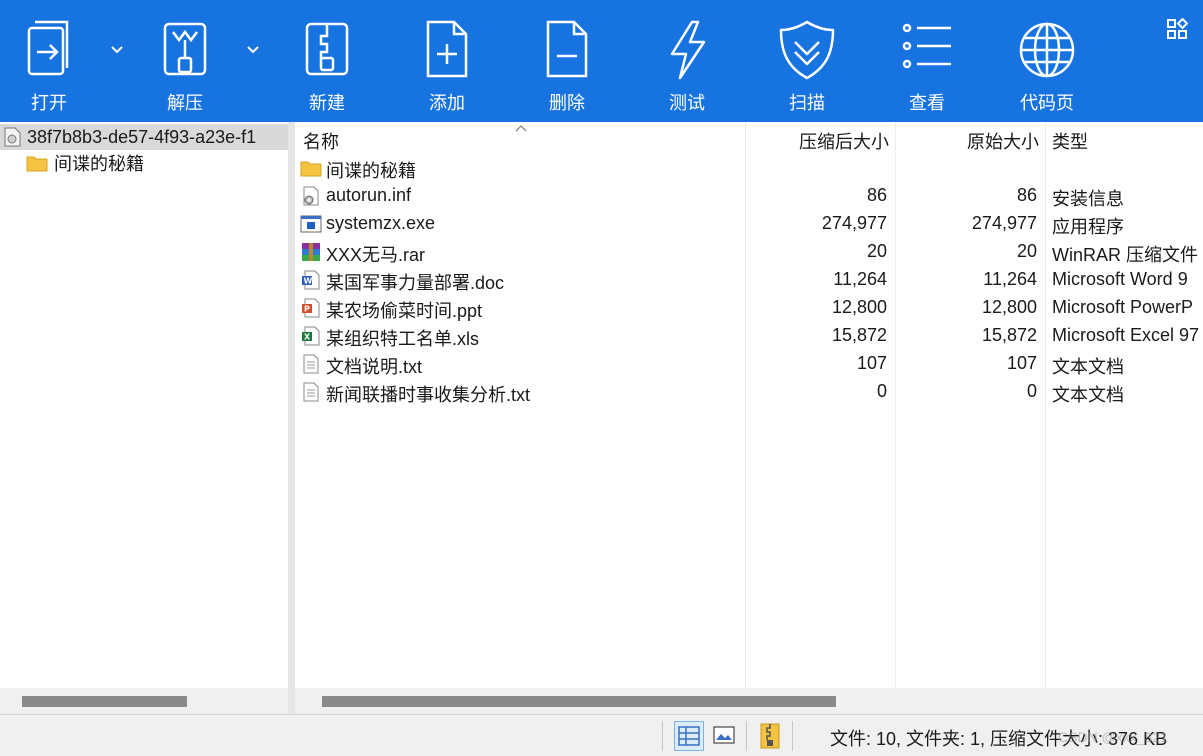  I want to click on thumbnail-view-icon, so click(724, 735).